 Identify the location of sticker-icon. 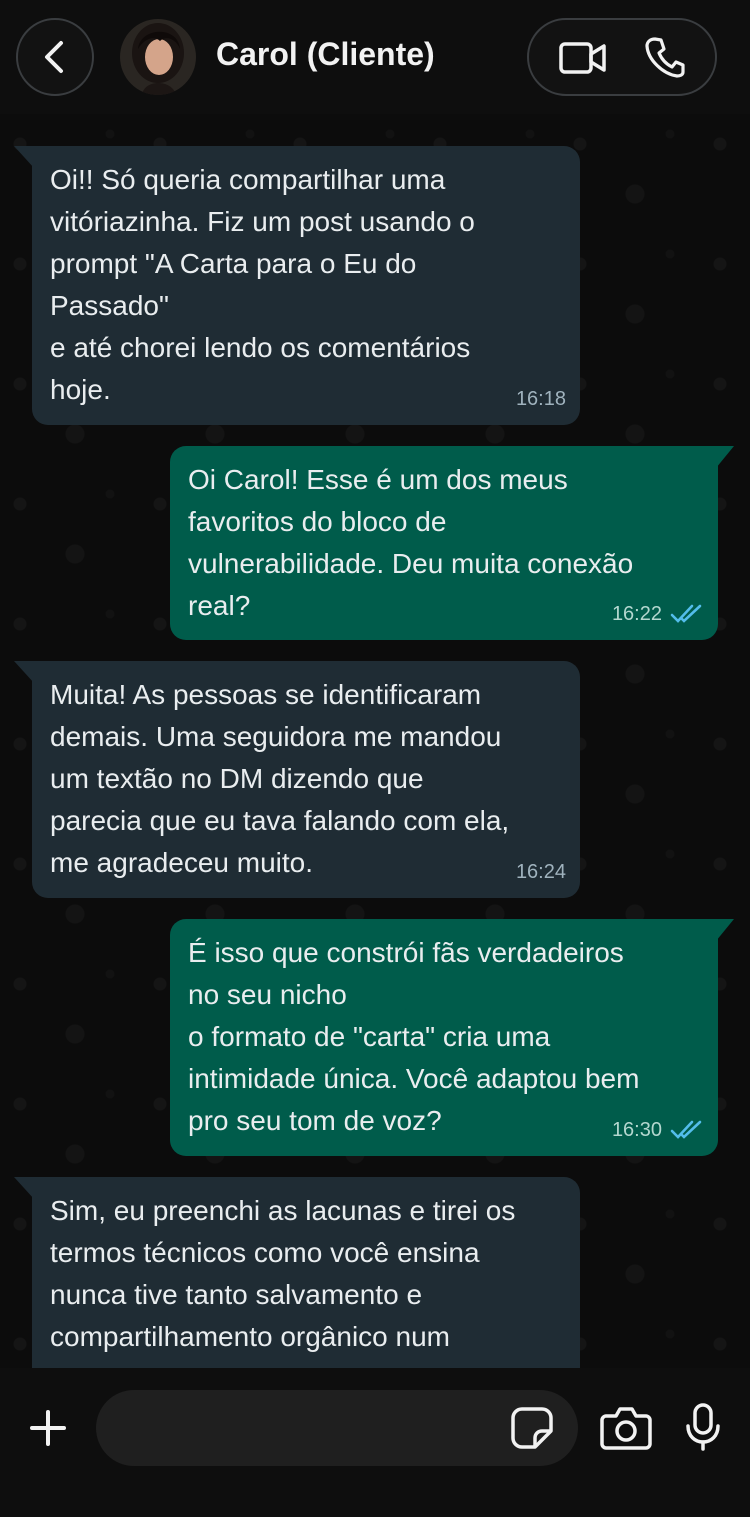
(532, 1428).